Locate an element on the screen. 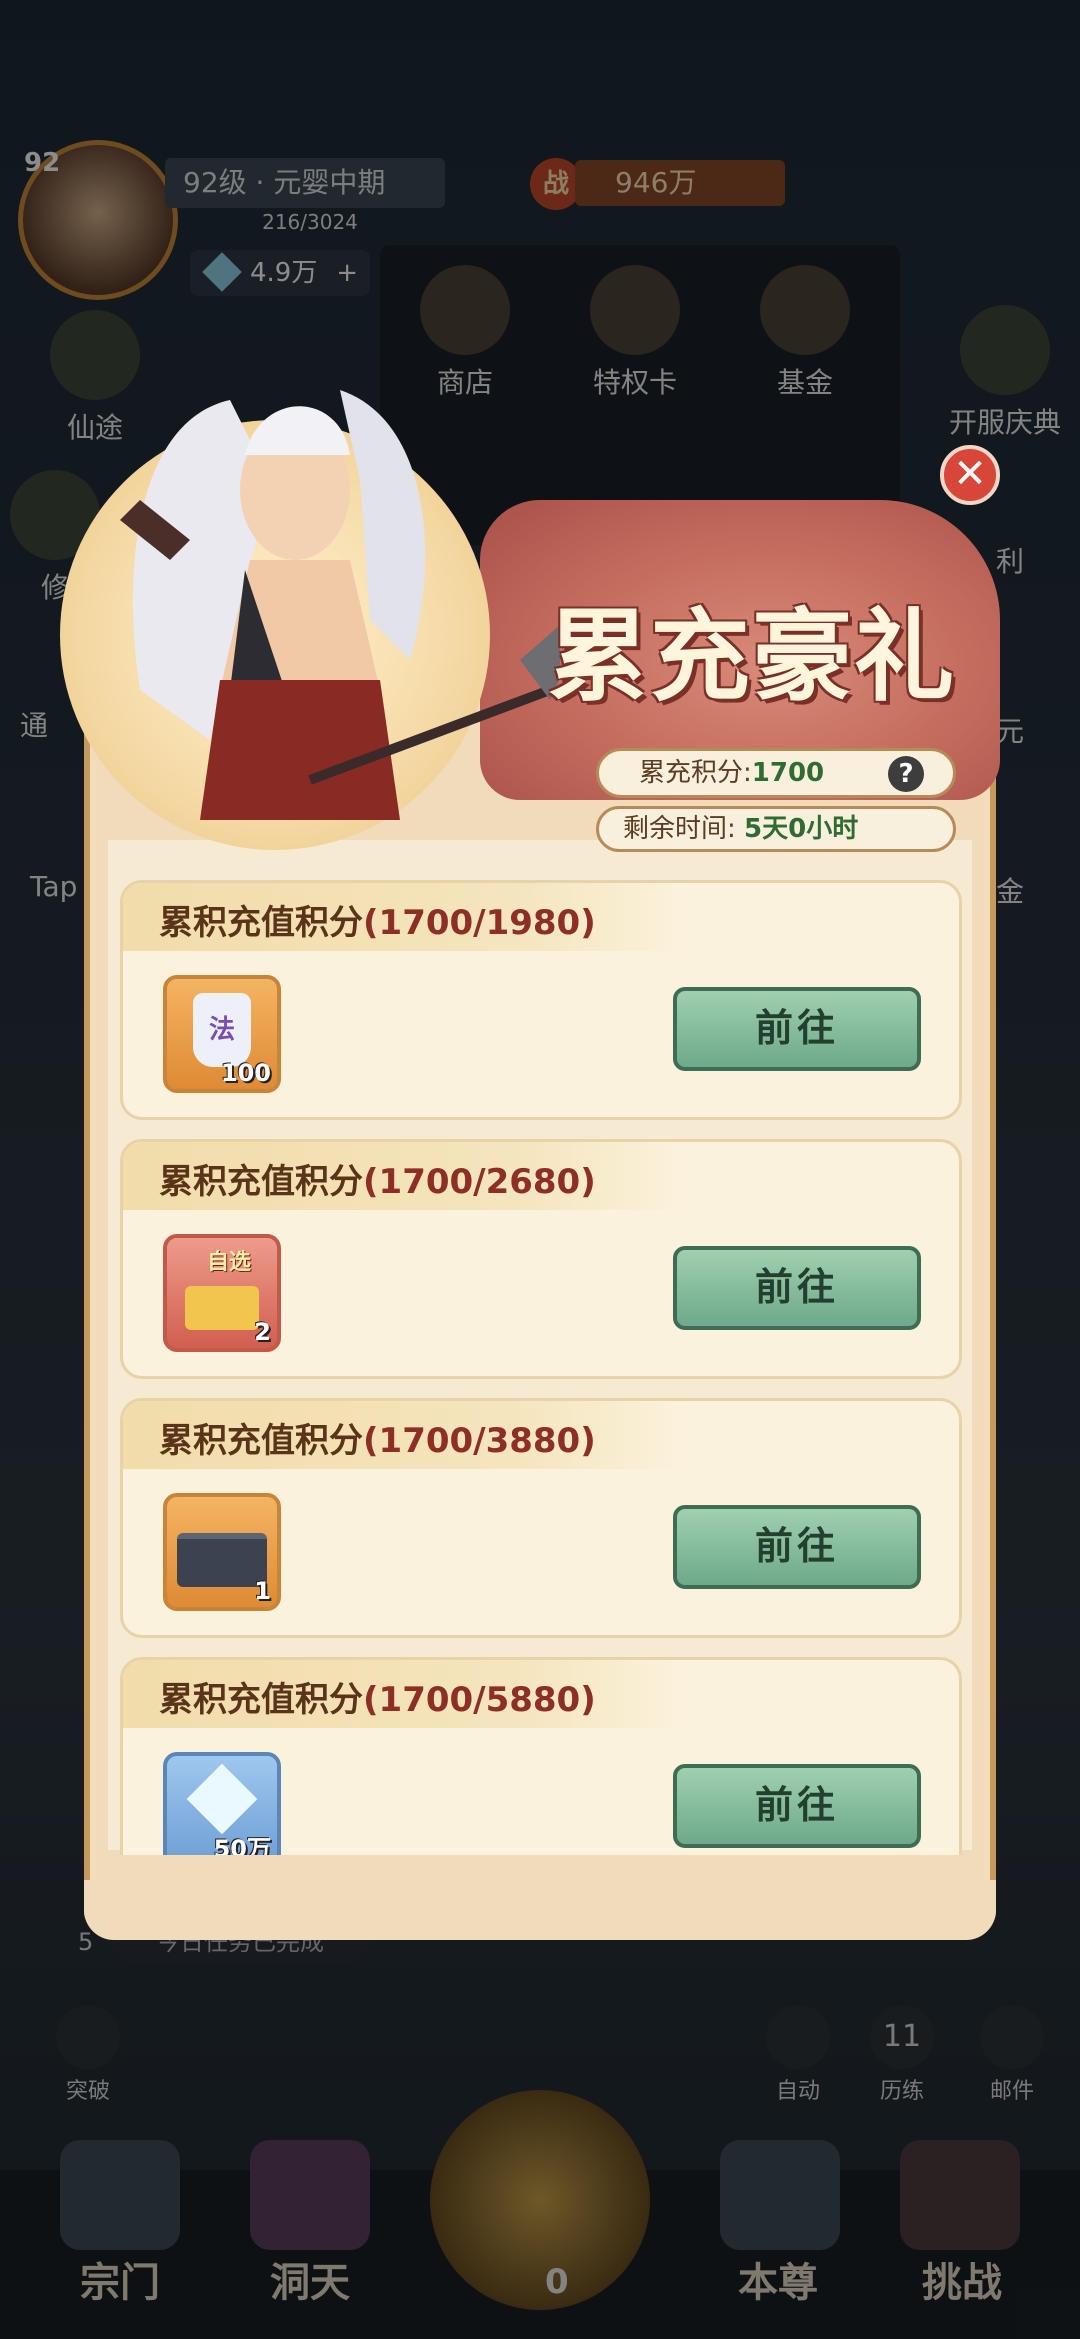  tier-progress: (1700/1980) is located at coordinates (479, 923).